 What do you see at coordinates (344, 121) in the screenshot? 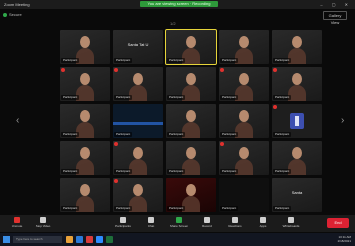
I see `next-page-arrow-icon: ›` at bounding box center [344, 121].